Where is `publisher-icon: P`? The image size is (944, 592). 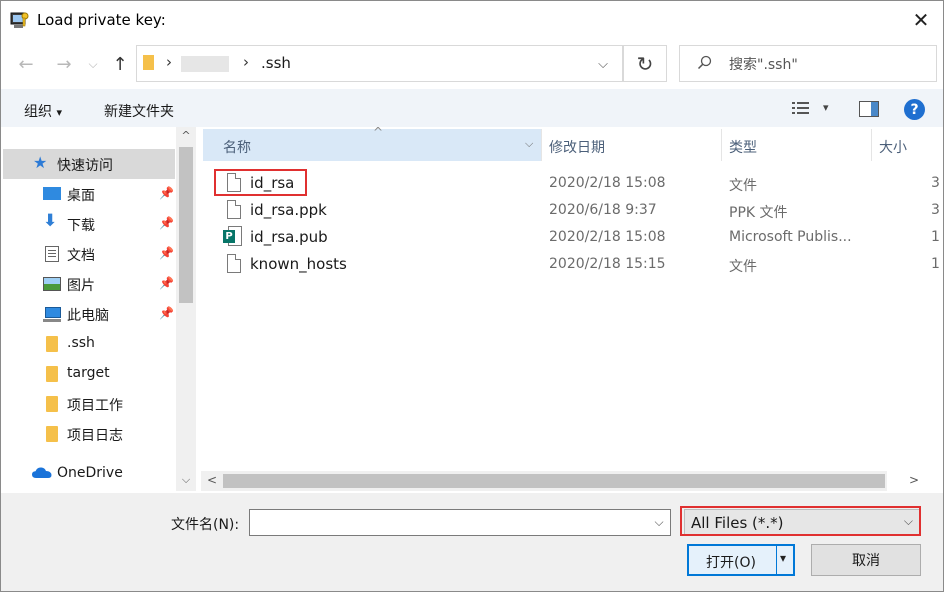 publisher-icon: P is located at coordinates (233, 236).